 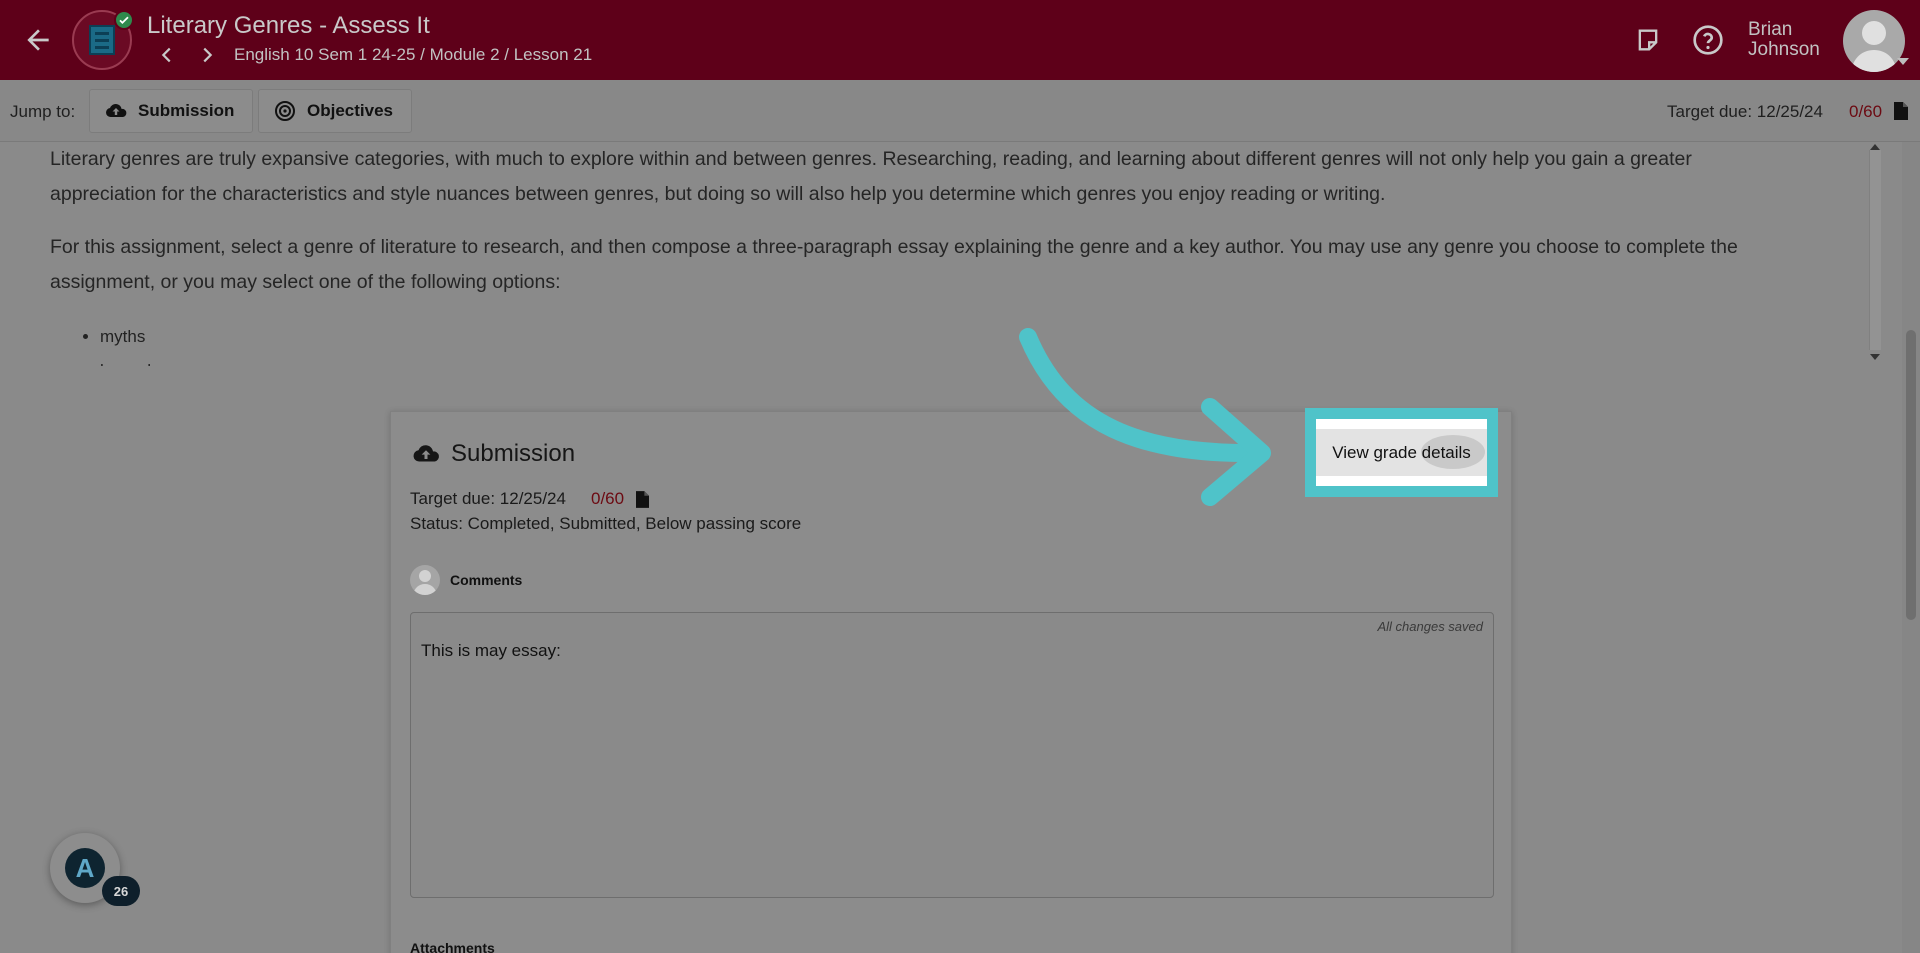 I want to click on instructions-scrollbar, so click(x=1876, y=254).